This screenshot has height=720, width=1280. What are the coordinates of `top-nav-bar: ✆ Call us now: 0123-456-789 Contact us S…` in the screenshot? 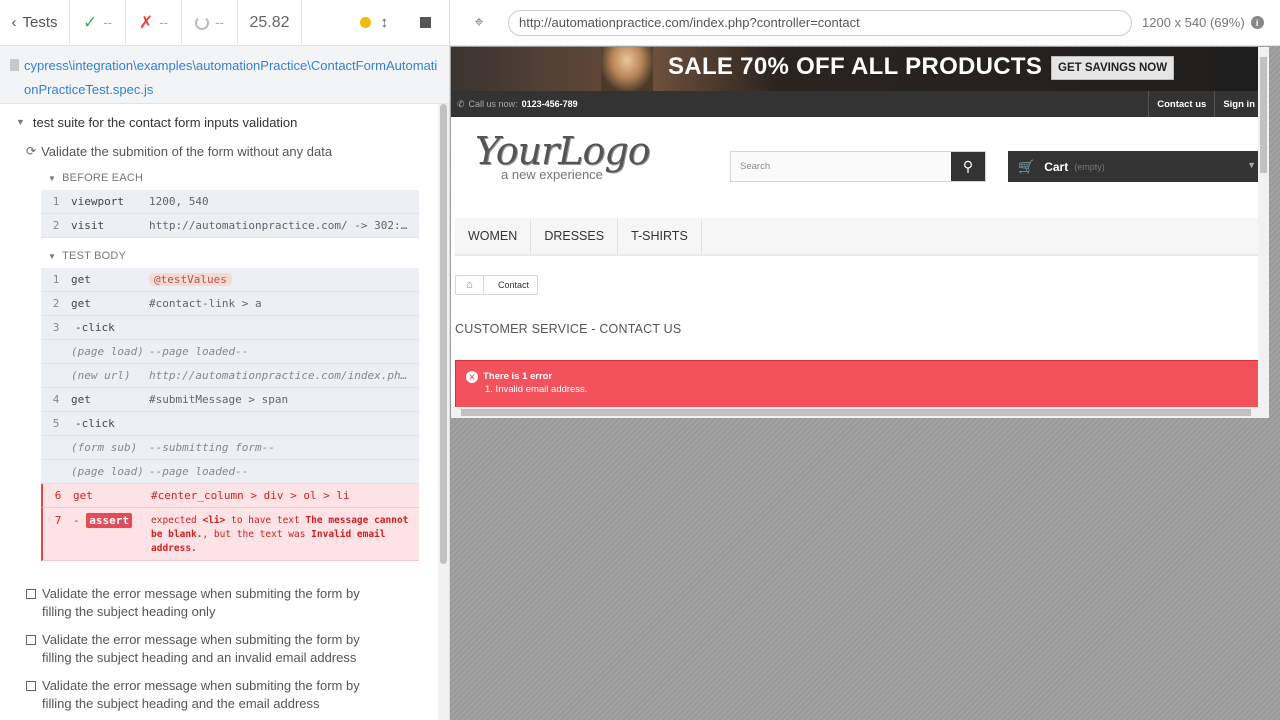 It's located at (860, 104).